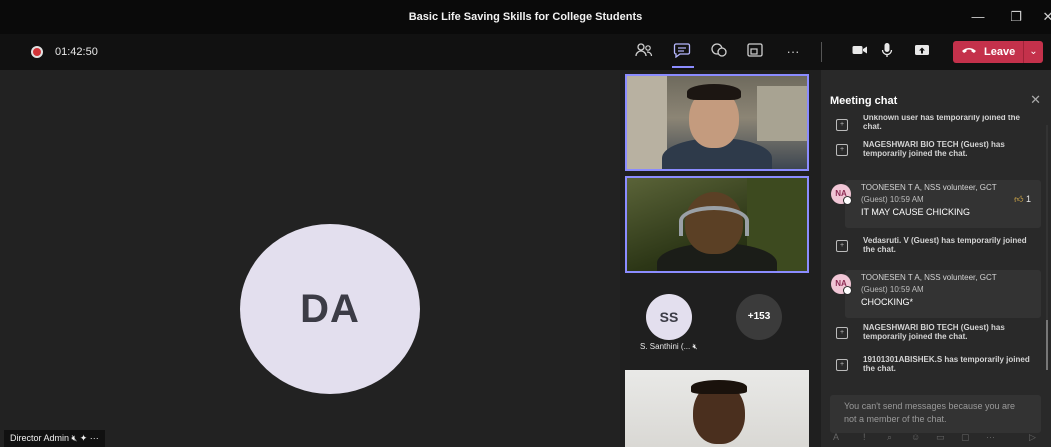 This screenshot has height=447, width=1051. I want to click on more-options-icon: ···, so click(94, 438).